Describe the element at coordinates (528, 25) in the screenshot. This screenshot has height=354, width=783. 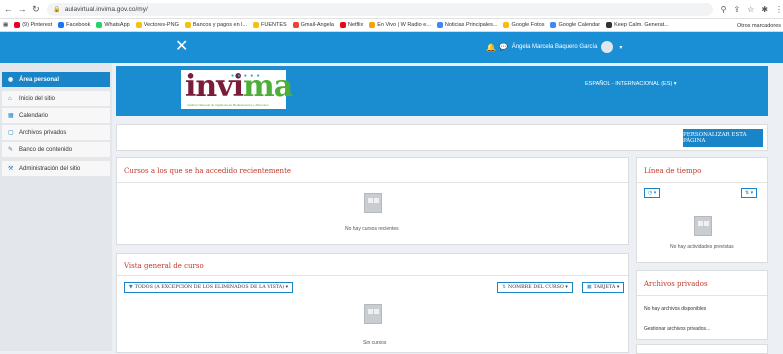
I see `bookmark-label: Google Fotos` at that location.